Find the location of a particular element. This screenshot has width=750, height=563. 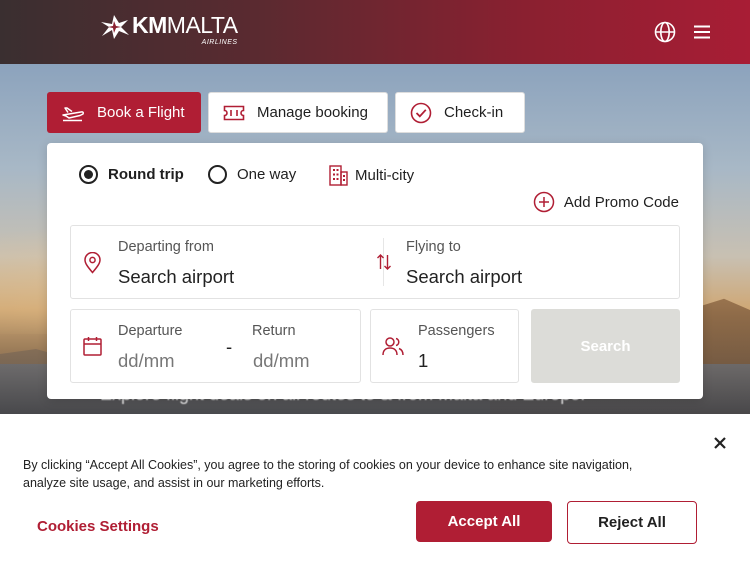

add-promo-code-button: Add Promo Code is located at coordinates (606, 202).